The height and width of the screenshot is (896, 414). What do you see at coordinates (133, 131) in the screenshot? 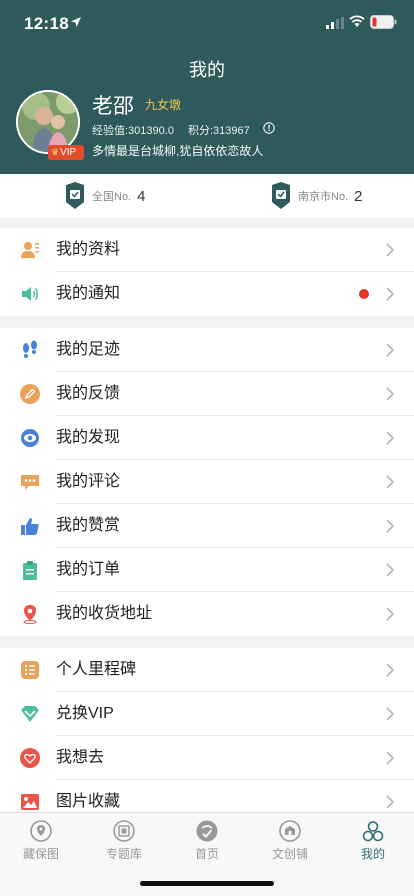
I see `experience-value: 经验值:301390.0` at bounding box center [133, 131].